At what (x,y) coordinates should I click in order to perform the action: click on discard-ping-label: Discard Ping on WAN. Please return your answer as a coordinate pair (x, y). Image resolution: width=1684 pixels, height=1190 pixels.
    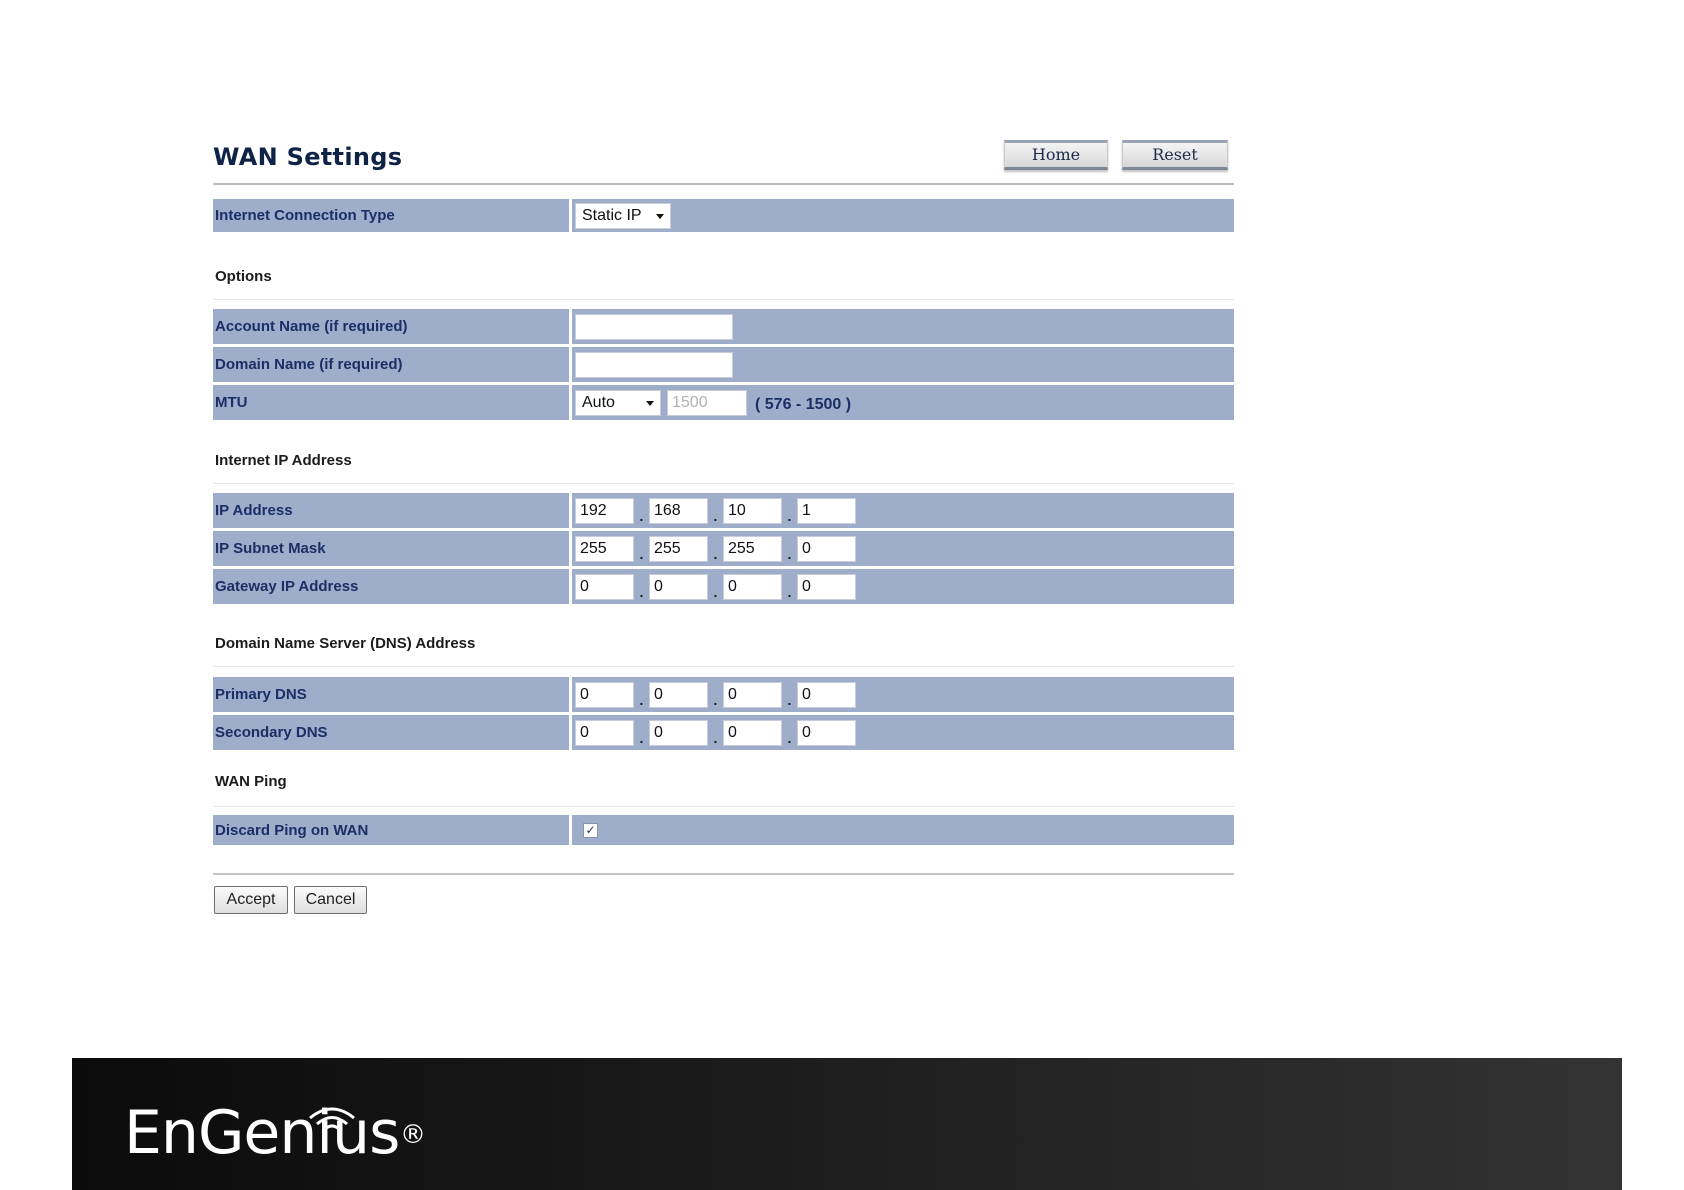
    Looking at the image, I should click on (391, 830).